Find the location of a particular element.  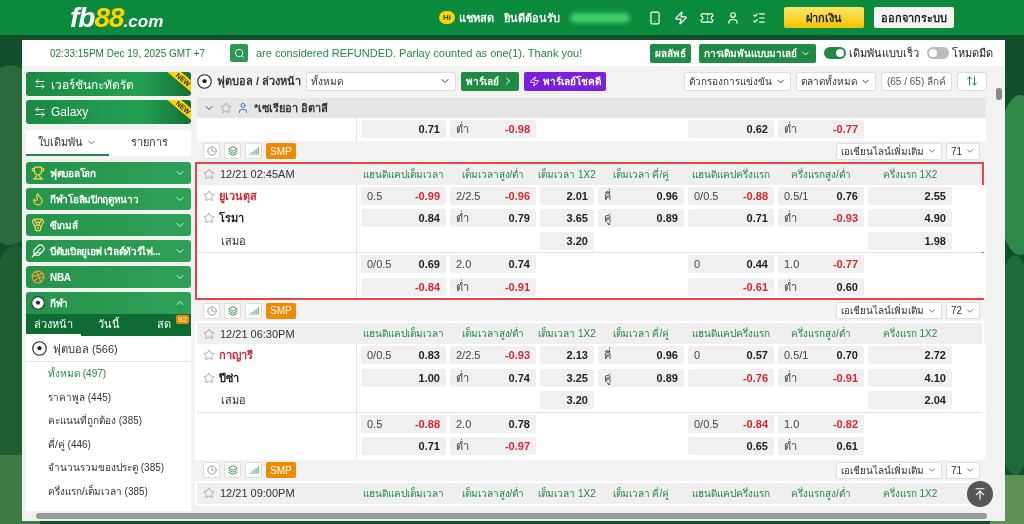

odds-cell: 0 0.44 is located at coordinates (731, 264).